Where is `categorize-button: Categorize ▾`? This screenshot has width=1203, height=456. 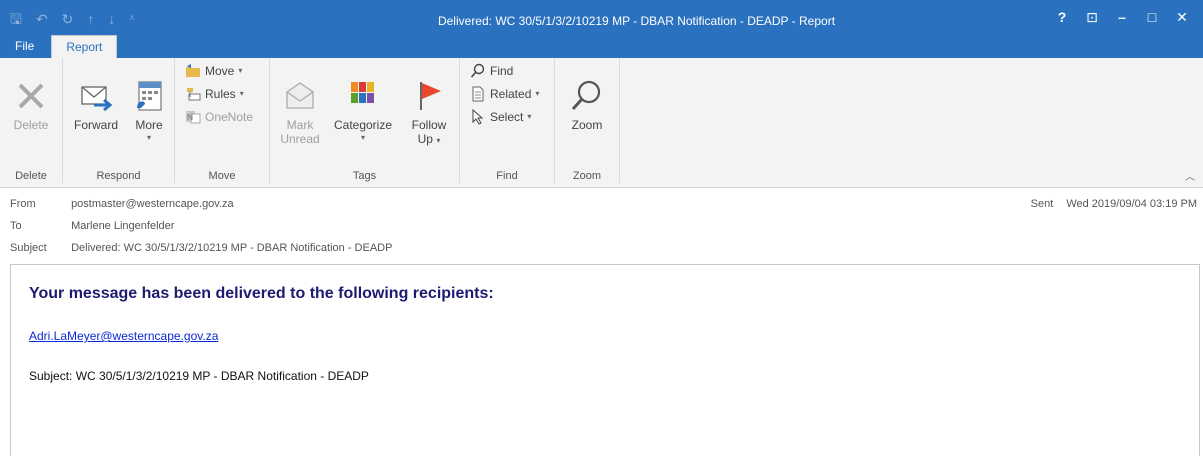
categorize-button: Categorize ▾ is located at coordinates (363, 110).